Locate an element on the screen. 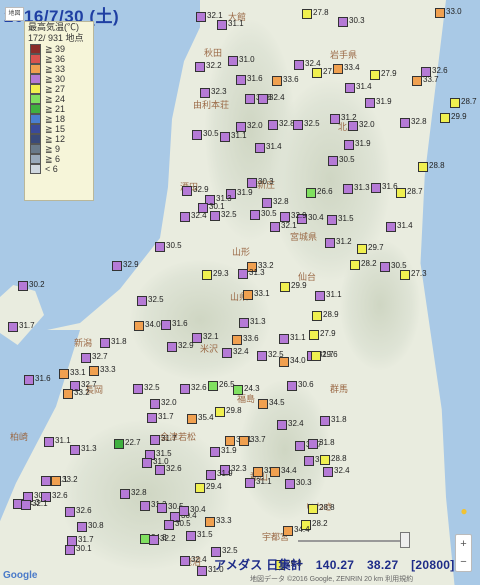  time-slider-handle is located at coordinates (405, 540).